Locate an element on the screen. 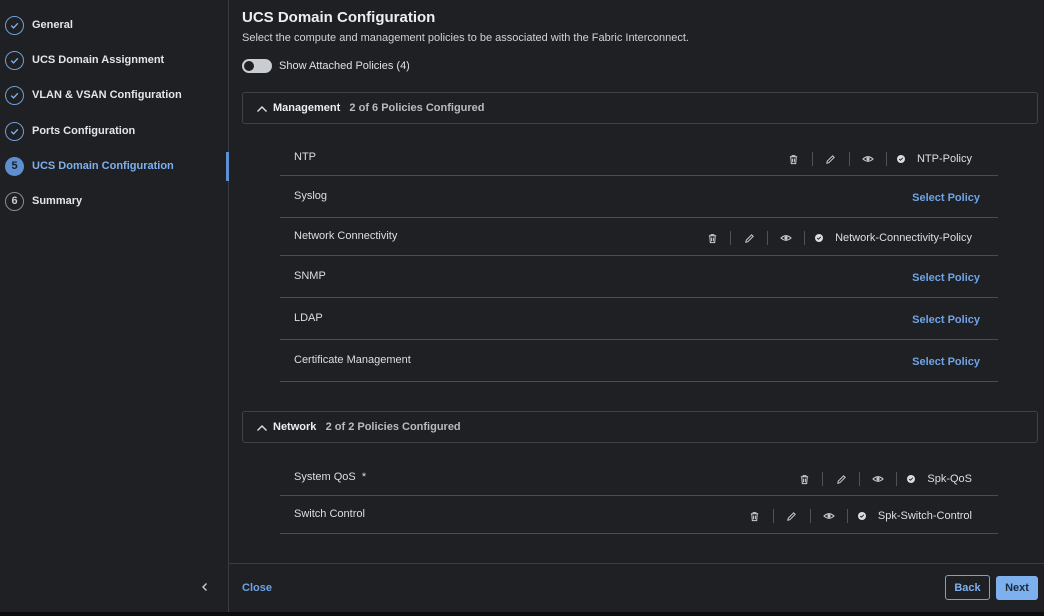 The image size is (1044, 616). section-title: Management 2 of 6 Policies Configured is located at coordinates (379, 108).